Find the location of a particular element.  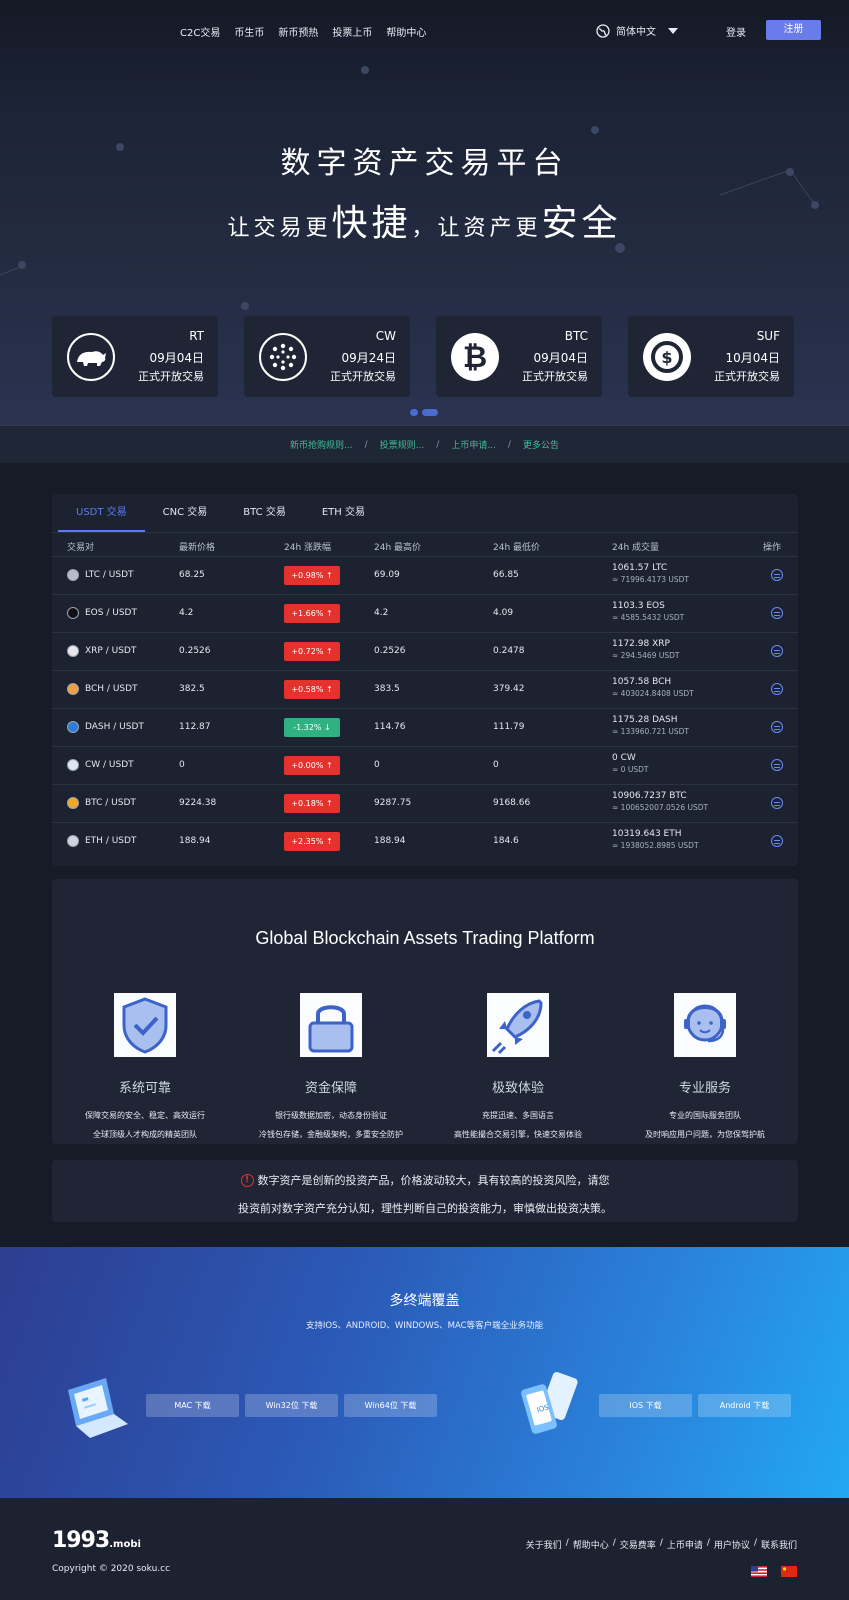

listing-coin: RT is located at coordinates (196, 336).